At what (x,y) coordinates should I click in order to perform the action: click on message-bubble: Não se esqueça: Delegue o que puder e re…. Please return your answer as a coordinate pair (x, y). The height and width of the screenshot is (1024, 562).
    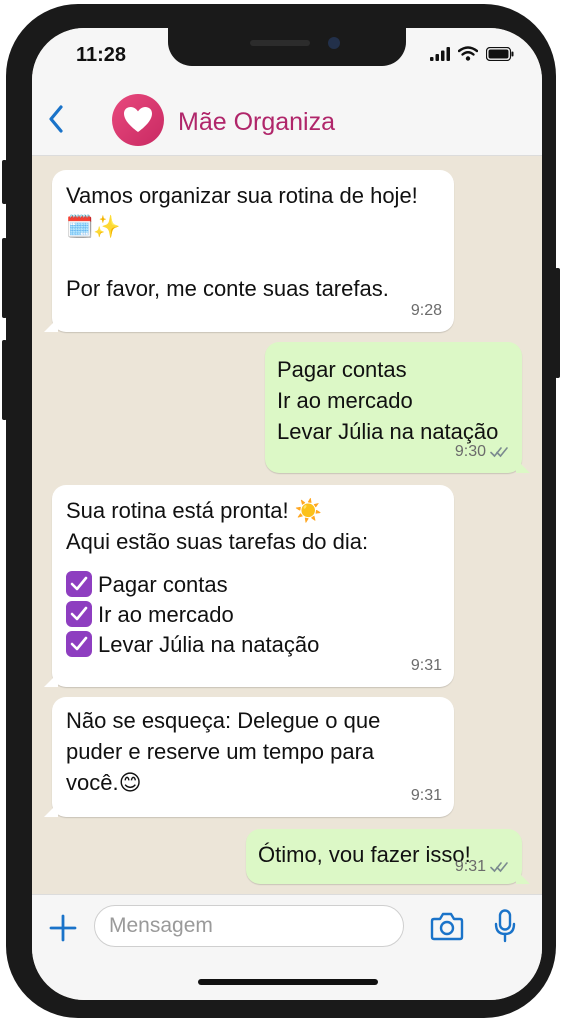
    Looking at the image, I should click on (249, 757).